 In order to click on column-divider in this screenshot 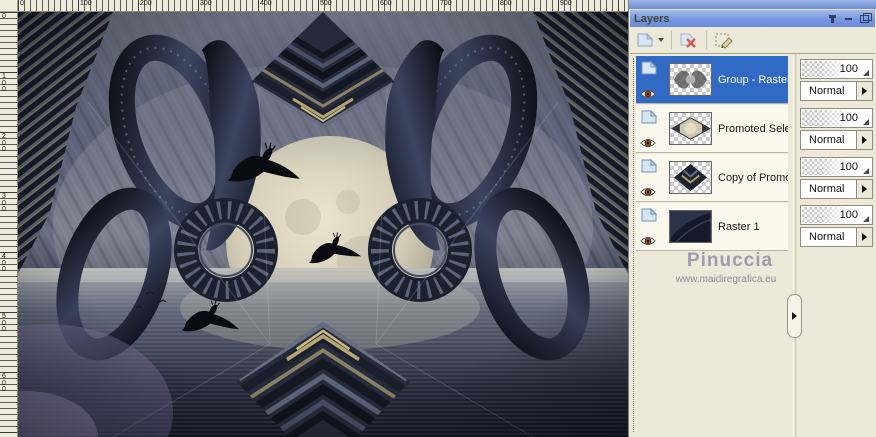, I will do `click(794, 245)`.